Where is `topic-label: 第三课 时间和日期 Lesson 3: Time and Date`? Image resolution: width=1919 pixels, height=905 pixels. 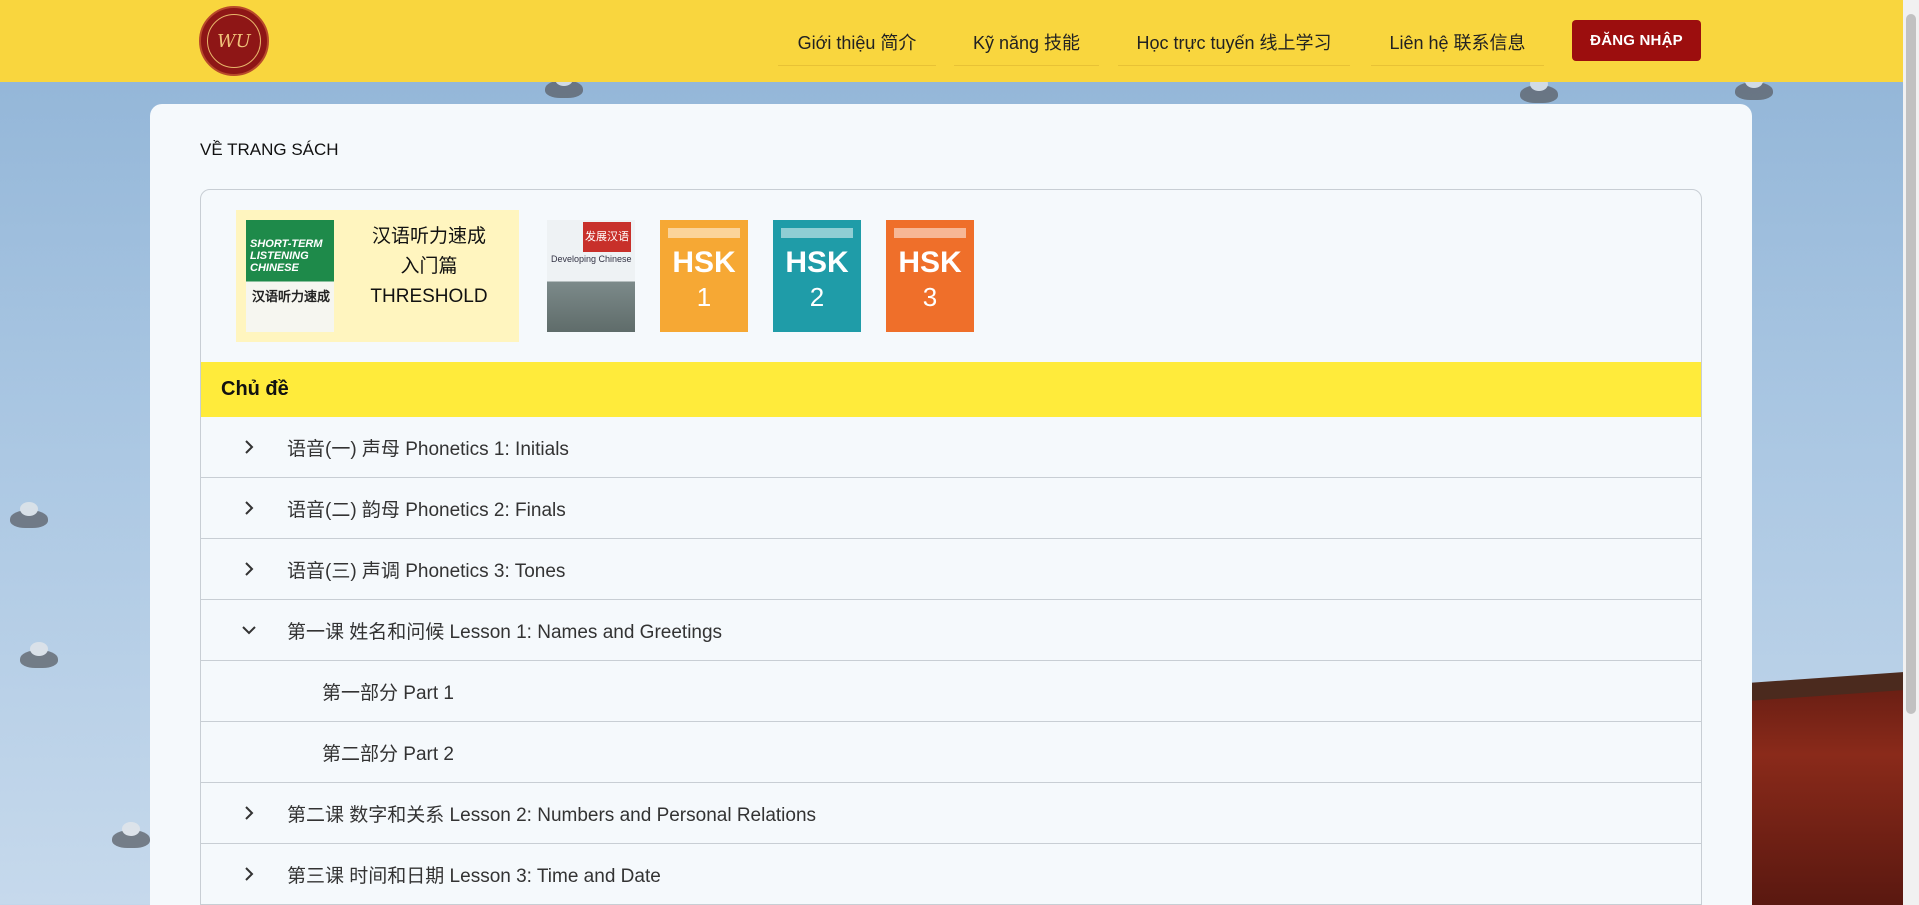 topic-label: 第三课 时间和日期 Lesson 3: Time and Date is located at coordinates (474, 876).